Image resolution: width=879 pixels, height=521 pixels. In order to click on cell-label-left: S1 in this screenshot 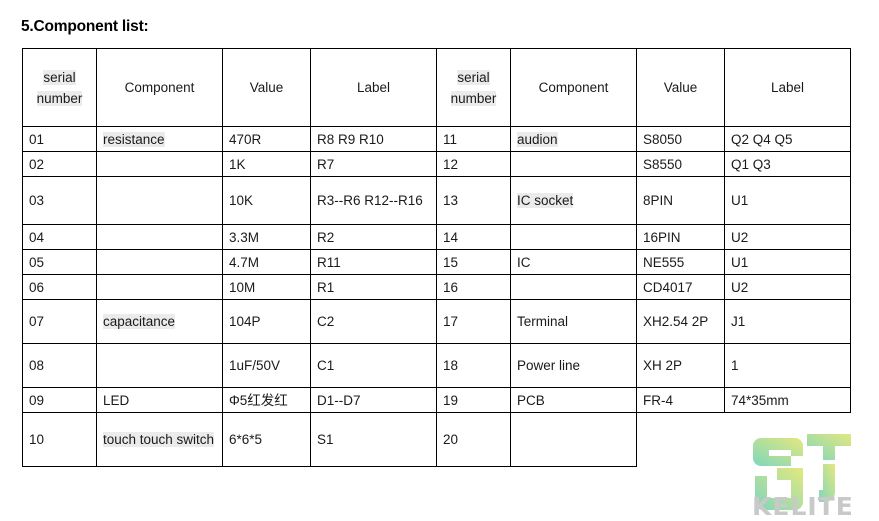, I will do `click(373, 439)`.